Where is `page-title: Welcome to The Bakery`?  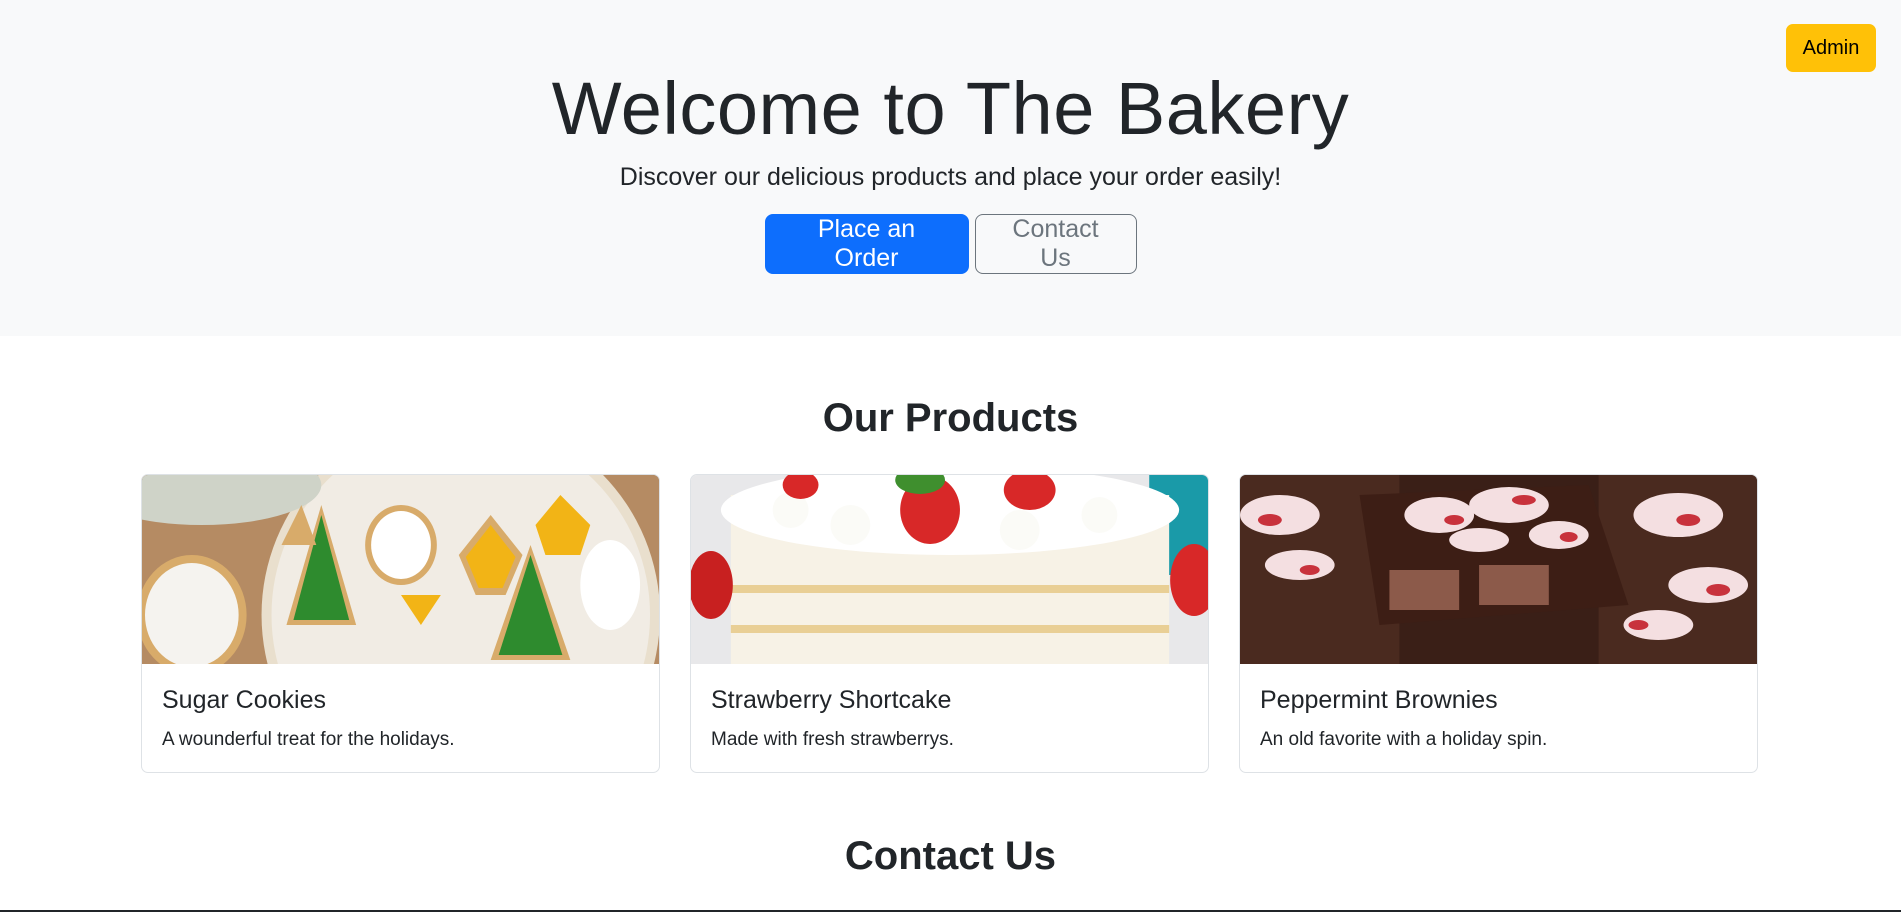
page-title: Welcome to The Bakery is located at coordinates (950, 108).